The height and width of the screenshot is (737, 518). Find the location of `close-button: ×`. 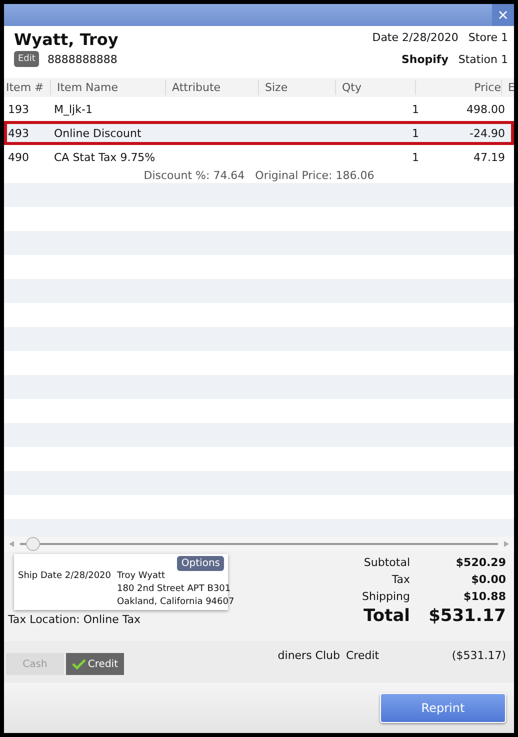

close-button: × is located at coordinates (503, 15).